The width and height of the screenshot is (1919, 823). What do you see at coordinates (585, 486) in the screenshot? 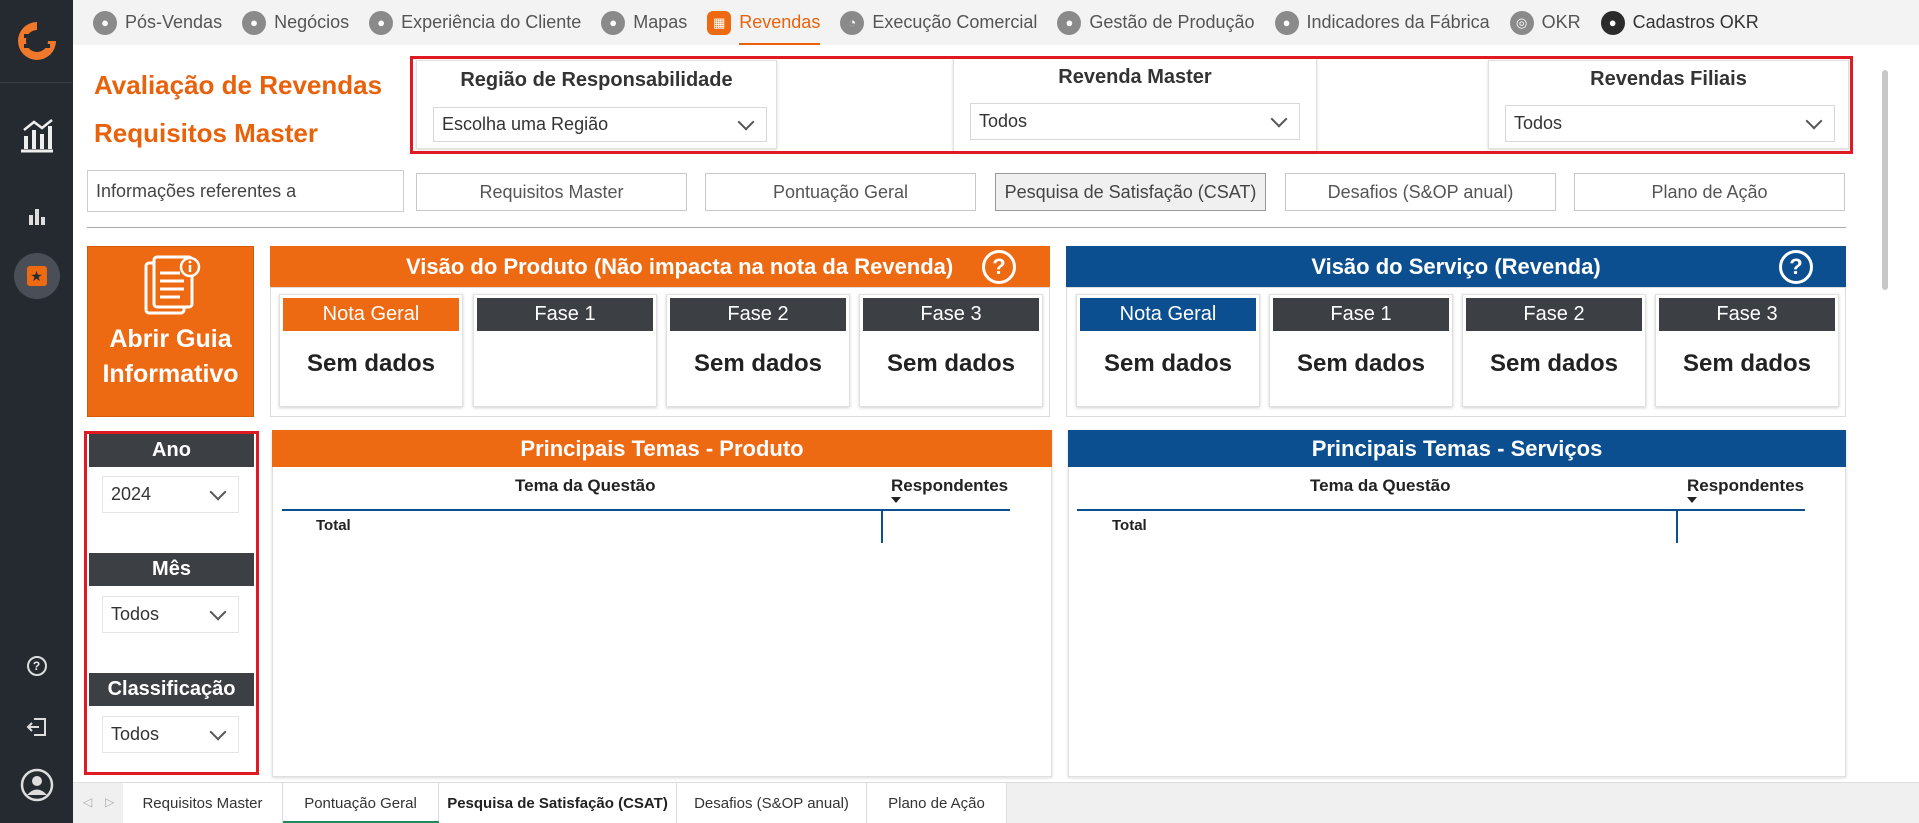
I see `temas-produto-col-tema: Tema da Questão` at bounding box center [585, 486].